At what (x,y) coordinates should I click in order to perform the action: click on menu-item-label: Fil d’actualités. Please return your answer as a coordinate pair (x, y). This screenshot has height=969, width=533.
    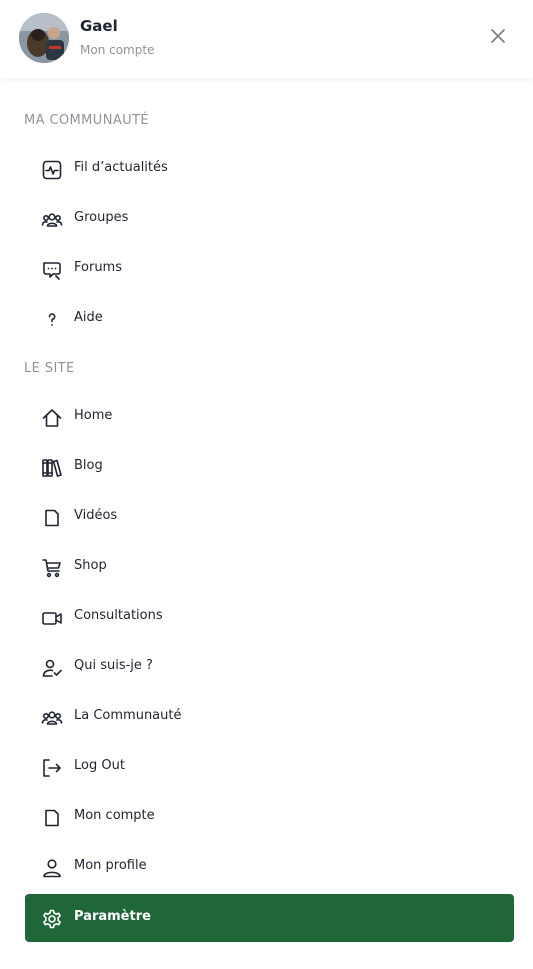
    Looking at the image, I should click on (121, 167).